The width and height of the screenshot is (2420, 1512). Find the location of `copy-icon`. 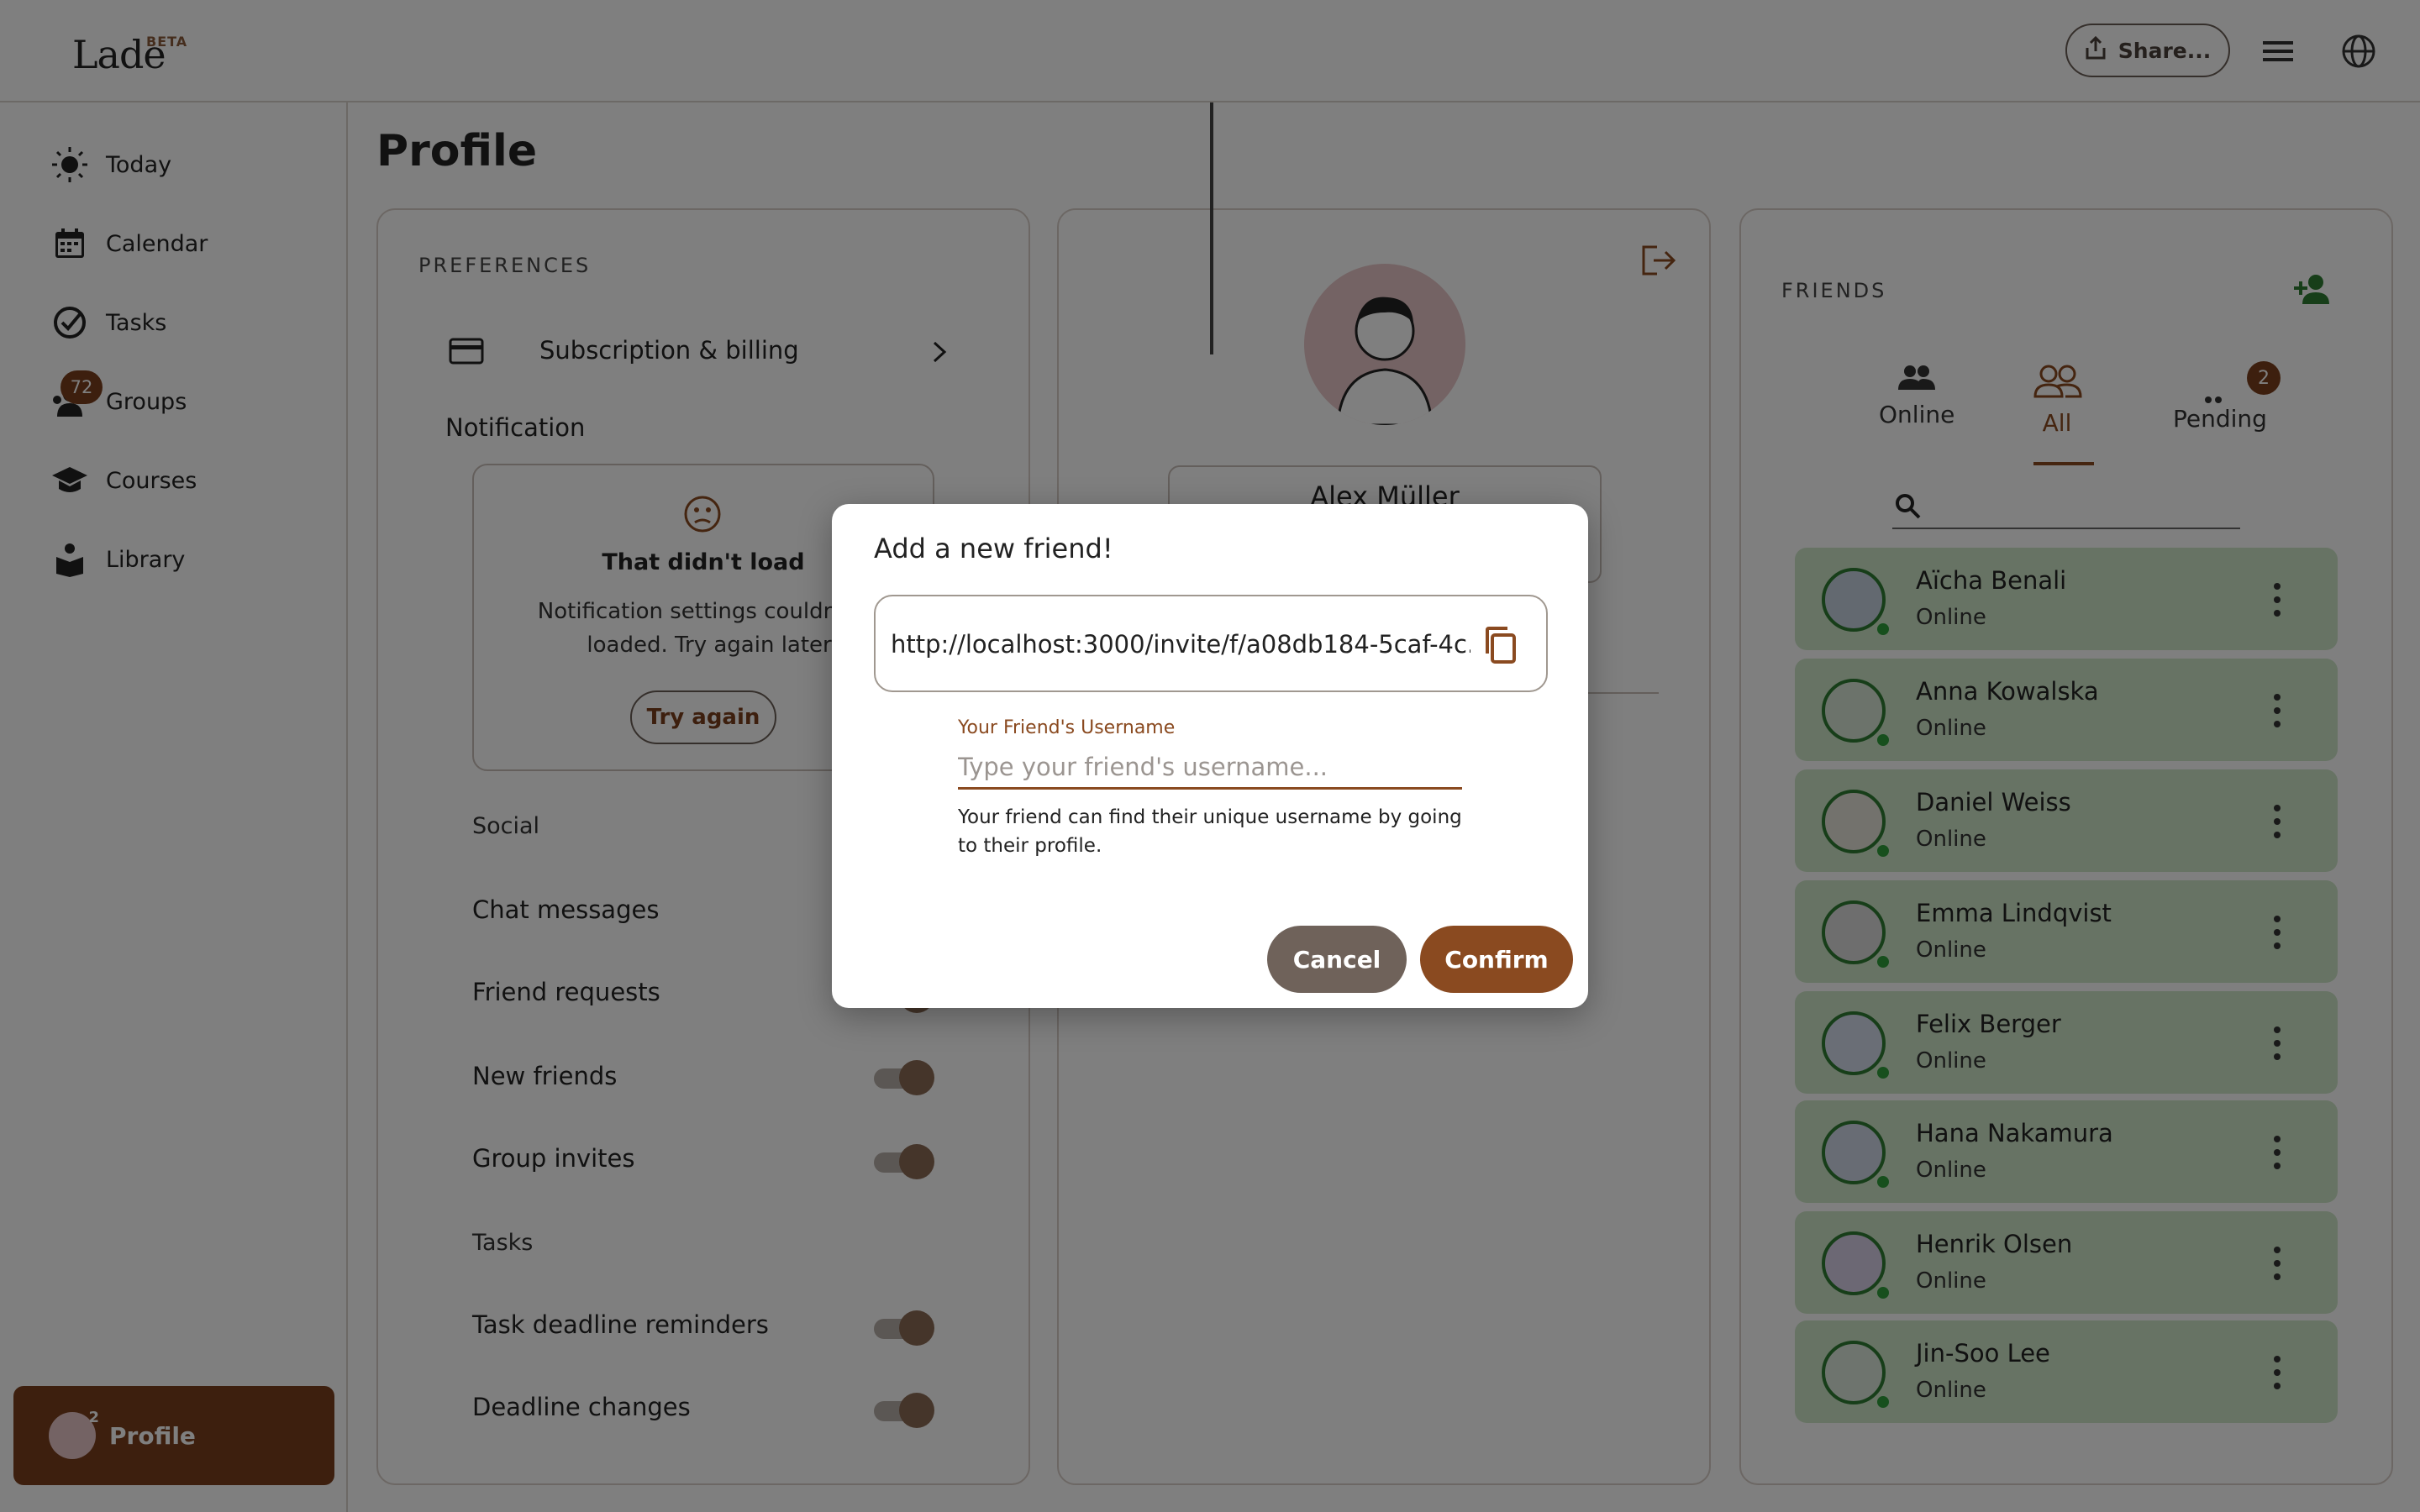

copy-icon is located at coordinates (1500, 645).